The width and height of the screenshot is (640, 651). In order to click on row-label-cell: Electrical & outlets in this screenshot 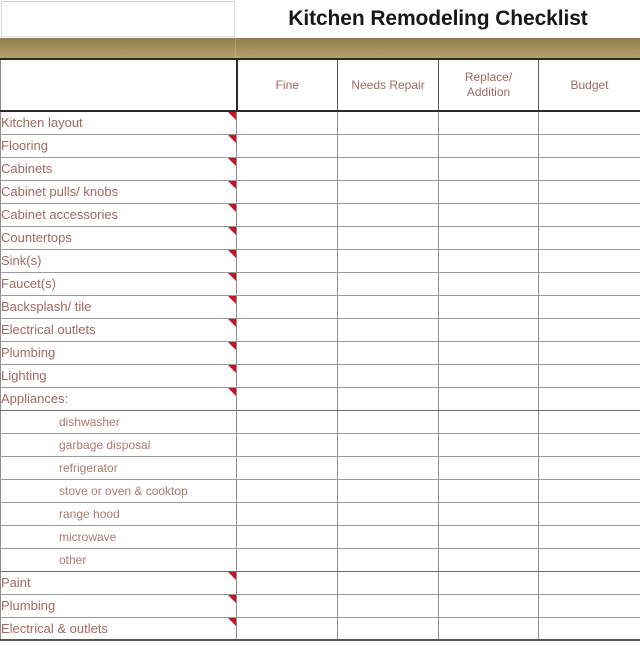, I will do `click(118, 628)`.